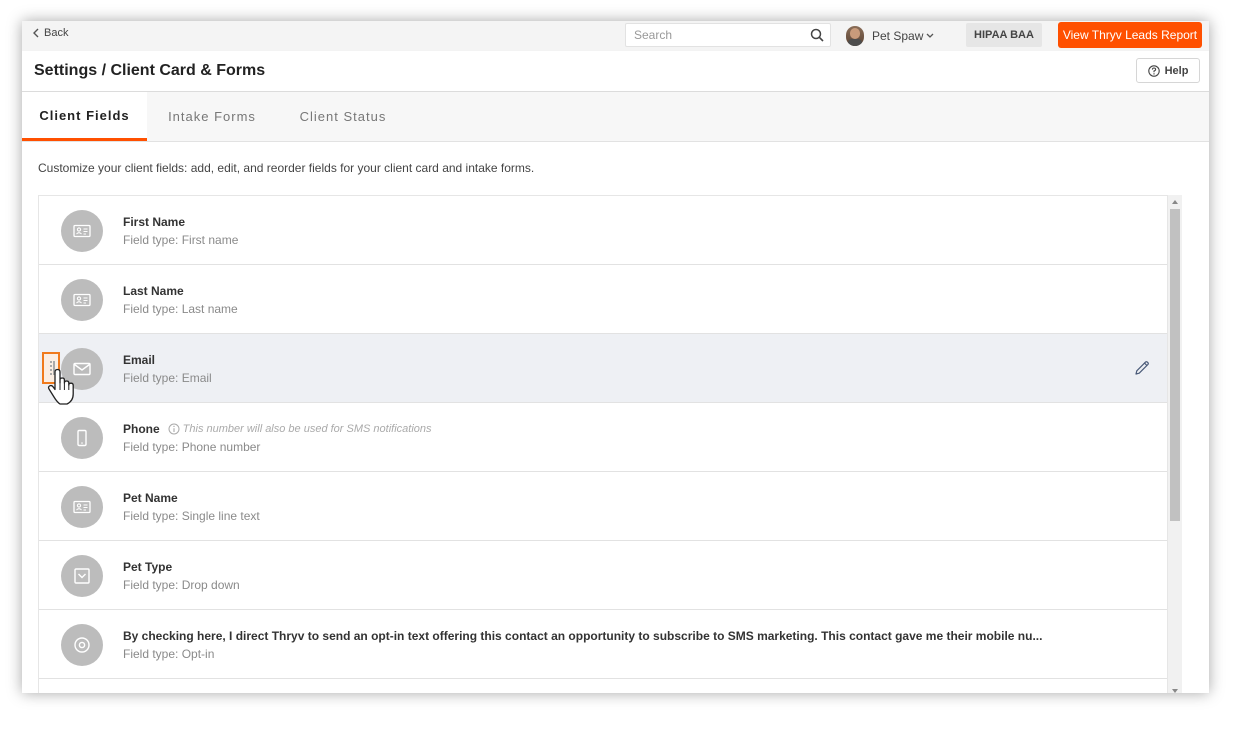 This screenshot has height=731, width=1248. Describe the element at coordinates (167, 378) in the screenshot. I see `field-type: Field type: Email` at that location.